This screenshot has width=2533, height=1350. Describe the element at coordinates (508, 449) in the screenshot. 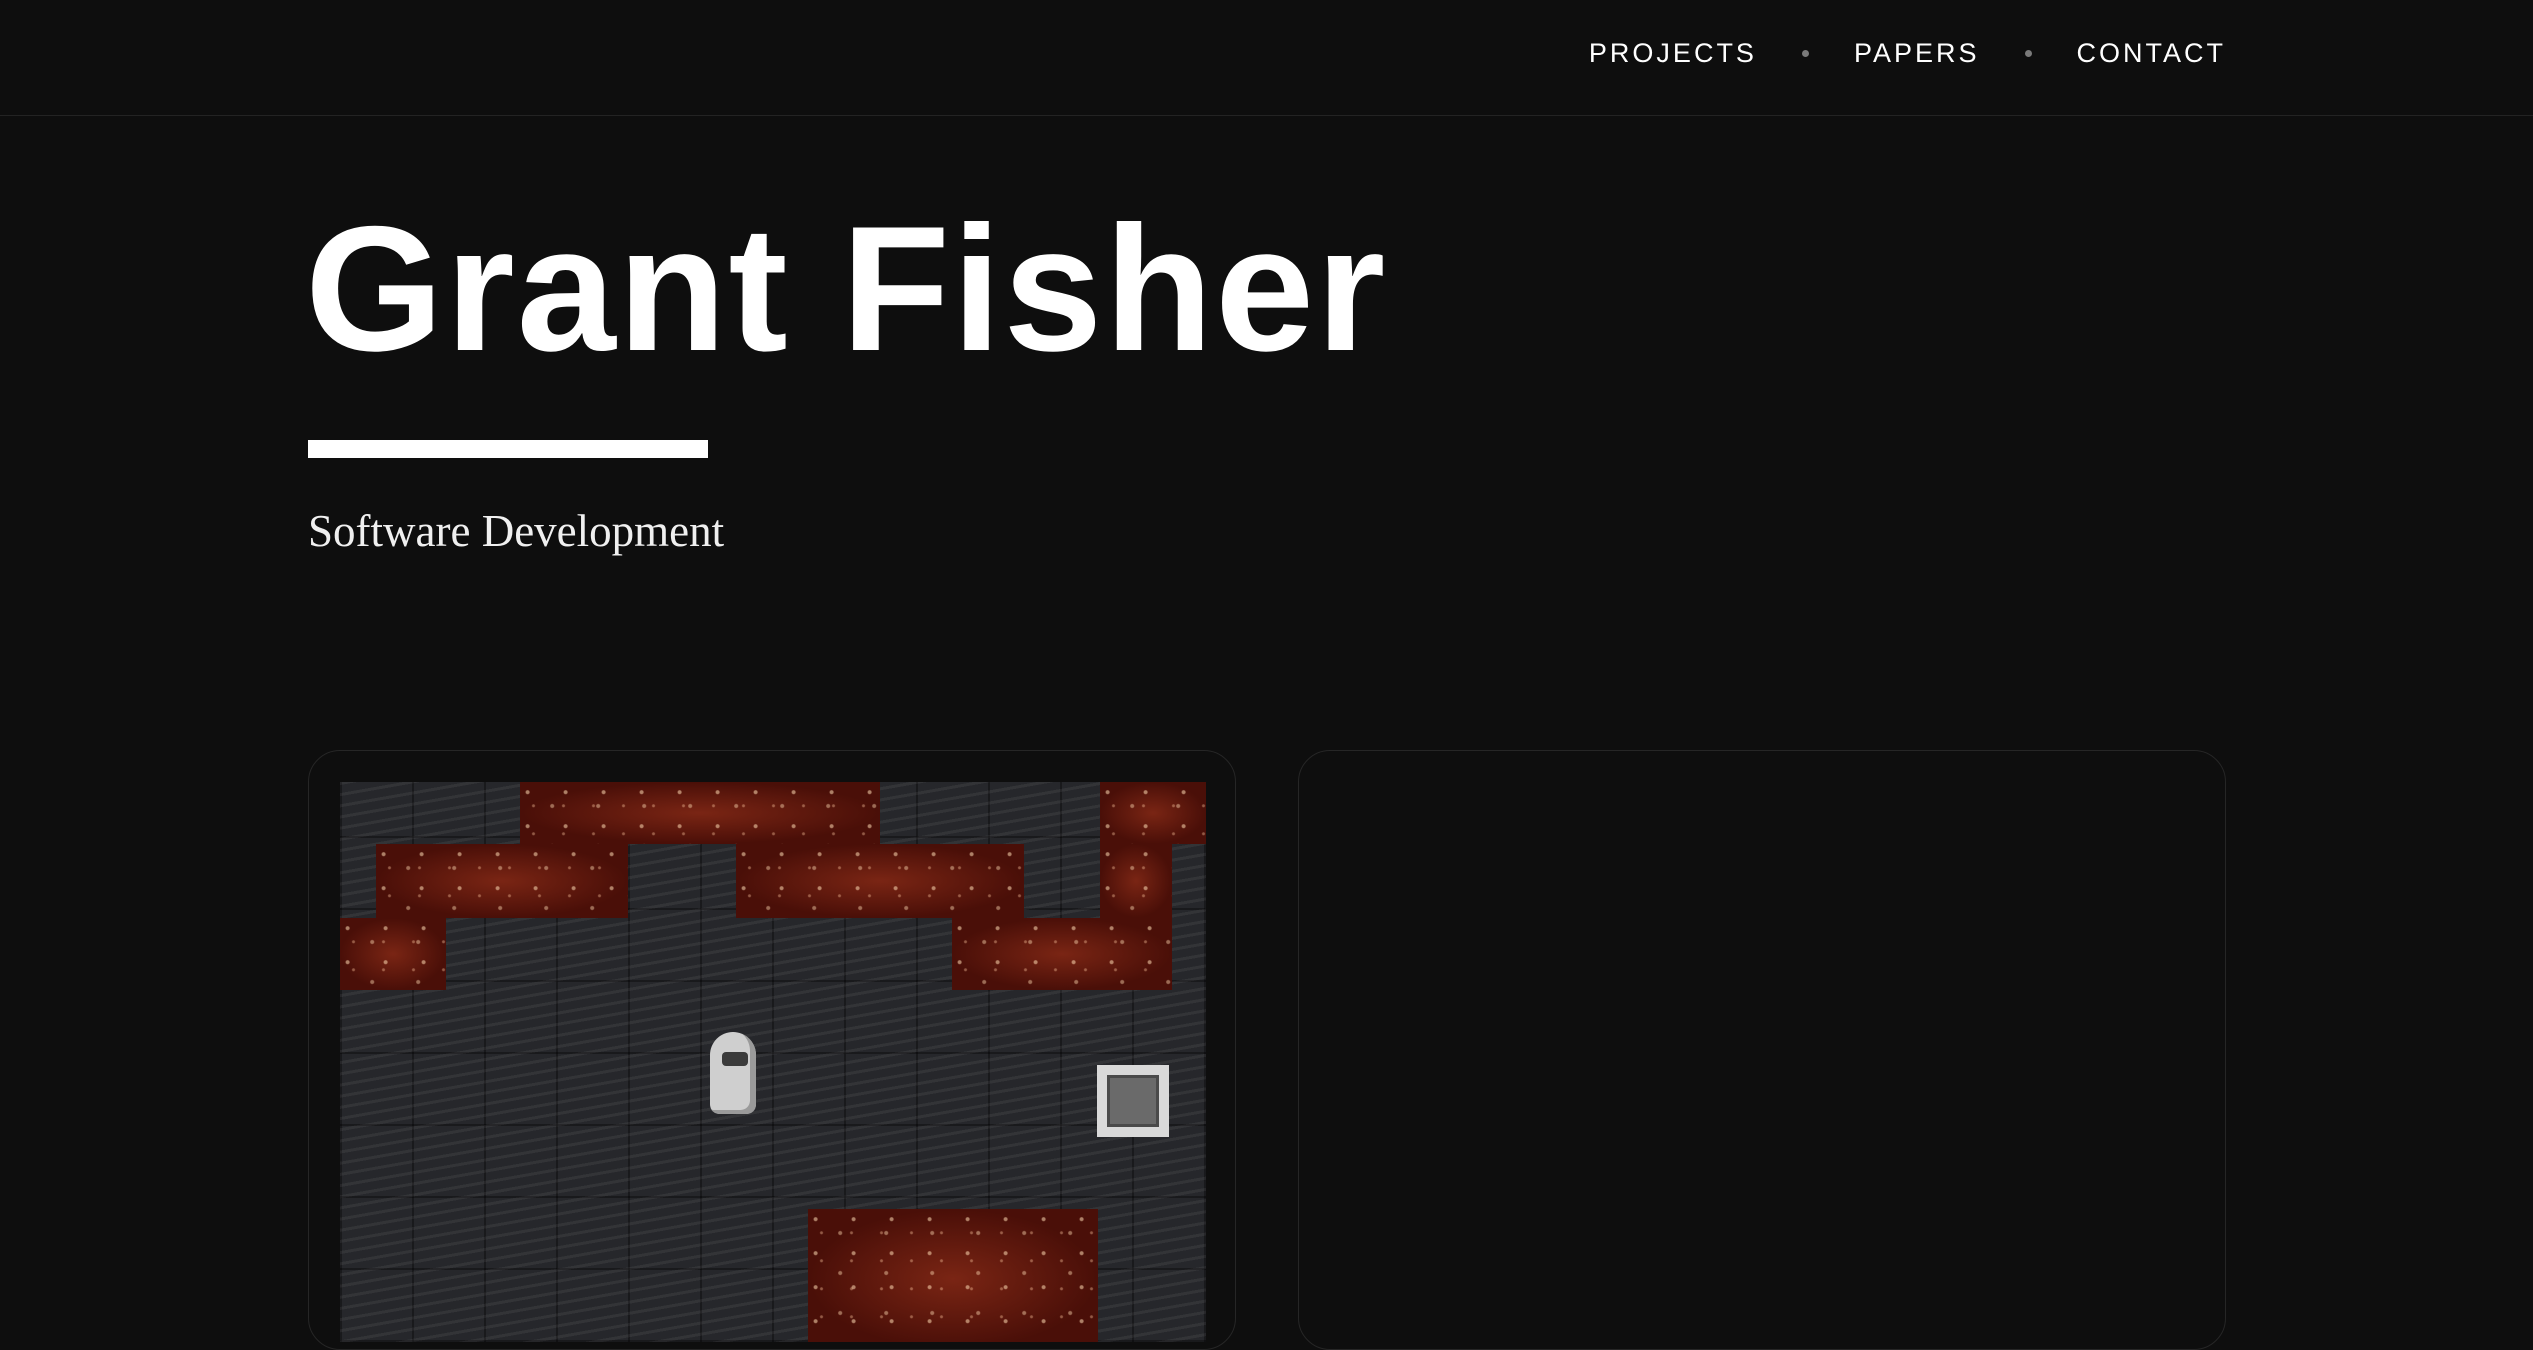

I see `title-underline-divider` at that location.